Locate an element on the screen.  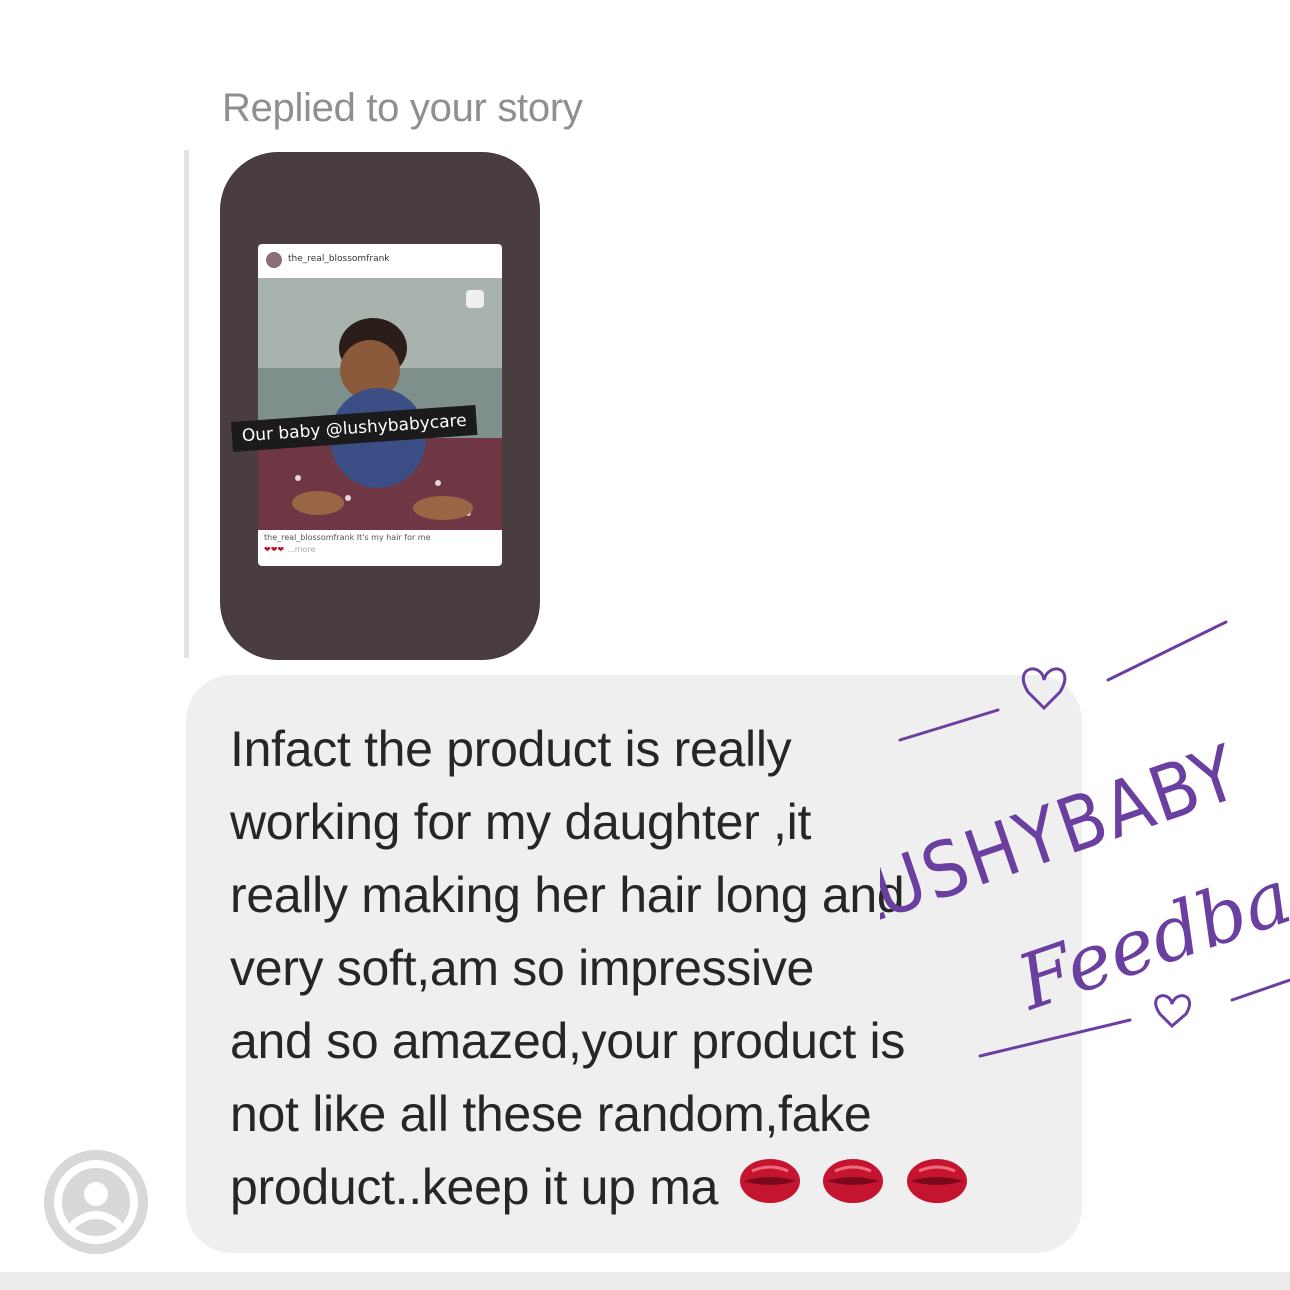
post-header: the_real_blossomfrank is located at coordinates (380, 260).